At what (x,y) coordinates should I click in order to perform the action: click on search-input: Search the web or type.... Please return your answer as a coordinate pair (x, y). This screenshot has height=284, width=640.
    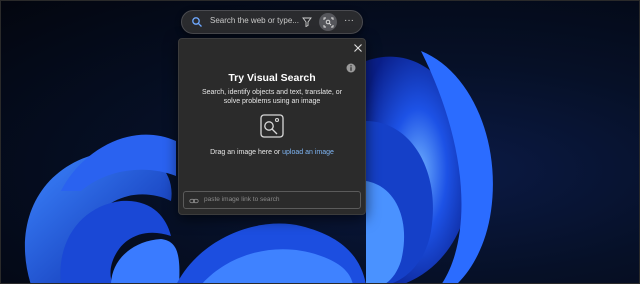
    Looking at the image, I should click on (254, 20).